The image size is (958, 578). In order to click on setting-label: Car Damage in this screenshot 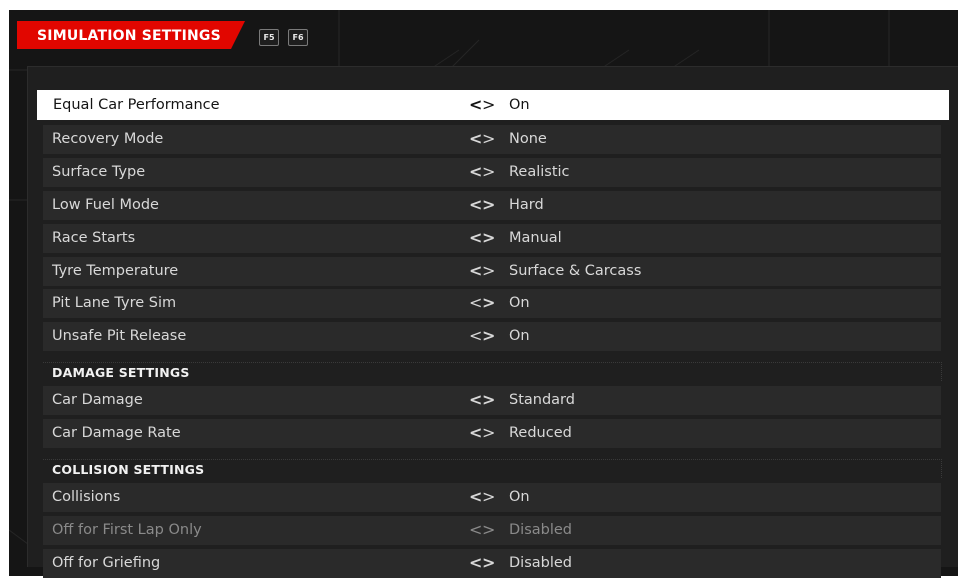, I will do `click(97, 400)`.